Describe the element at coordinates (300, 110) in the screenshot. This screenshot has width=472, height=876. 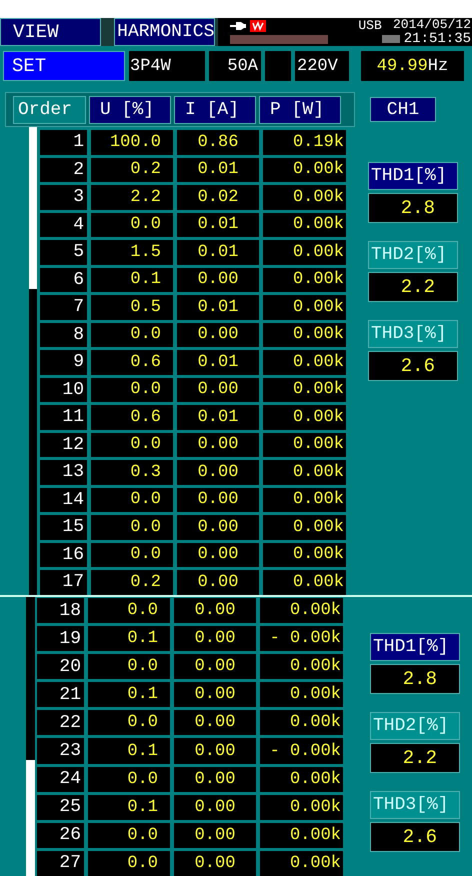
I see `column-header: P [W]` at that location.